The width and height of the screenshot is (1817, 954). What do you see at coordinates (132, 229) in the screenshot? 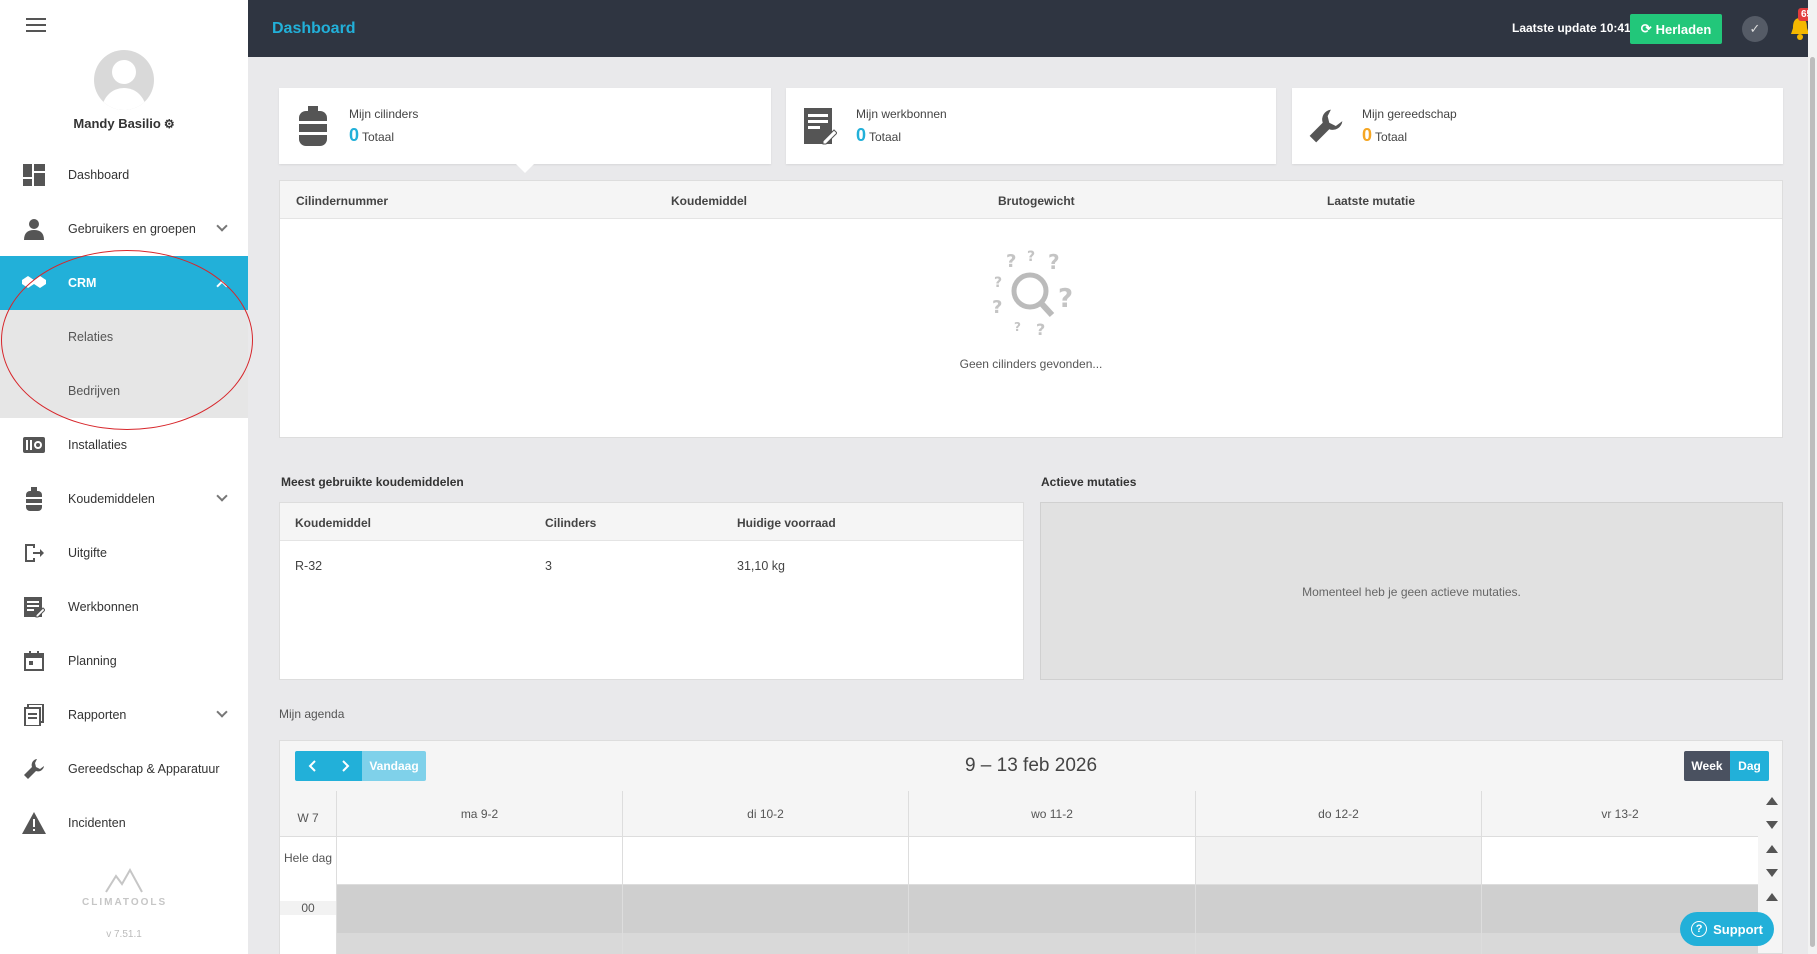
I see `sidebar-item-label: Gebruikers en groepen` at bounding box center [132, 229].